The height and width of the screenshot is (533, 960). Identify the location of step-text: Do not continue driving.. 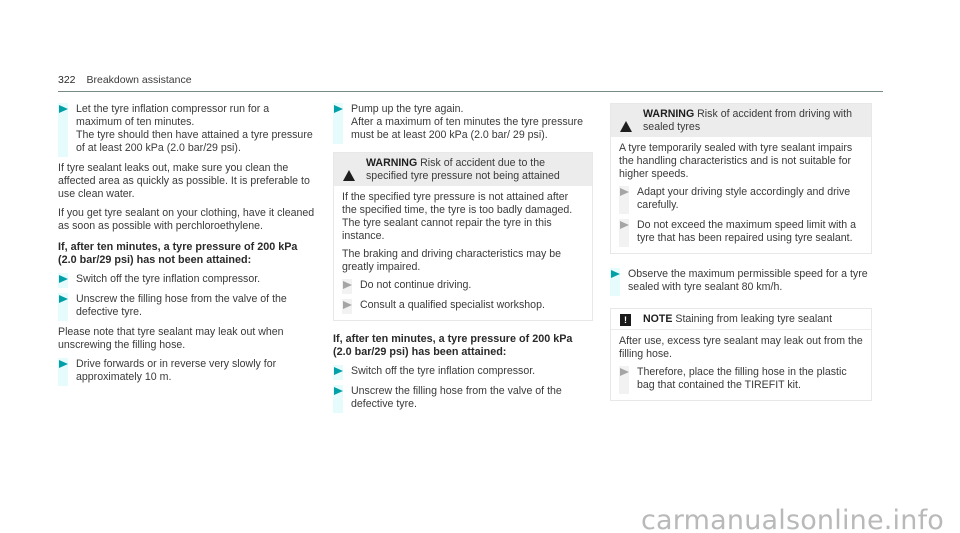
(416, 285).